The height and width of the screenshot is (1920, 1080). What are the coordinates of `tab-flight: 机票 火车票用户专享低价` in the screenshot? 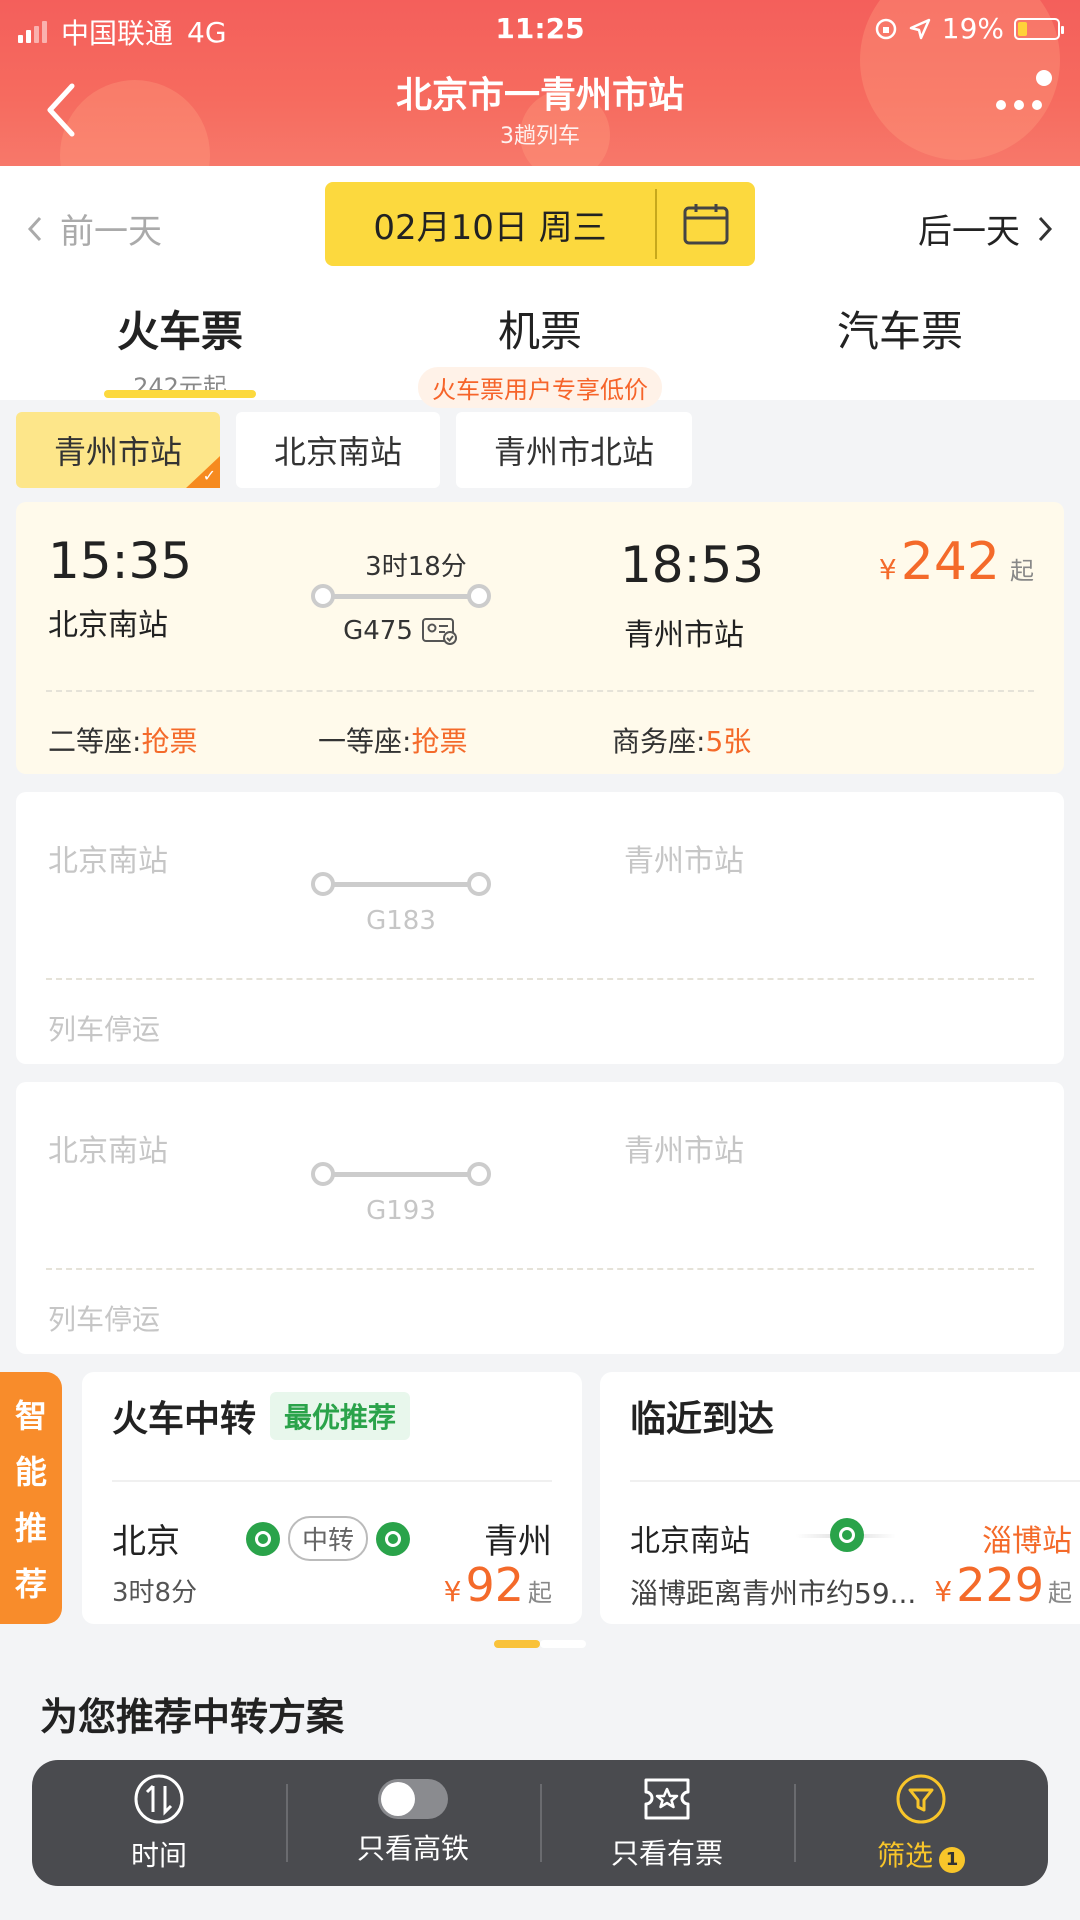 It's located at (540, 353).